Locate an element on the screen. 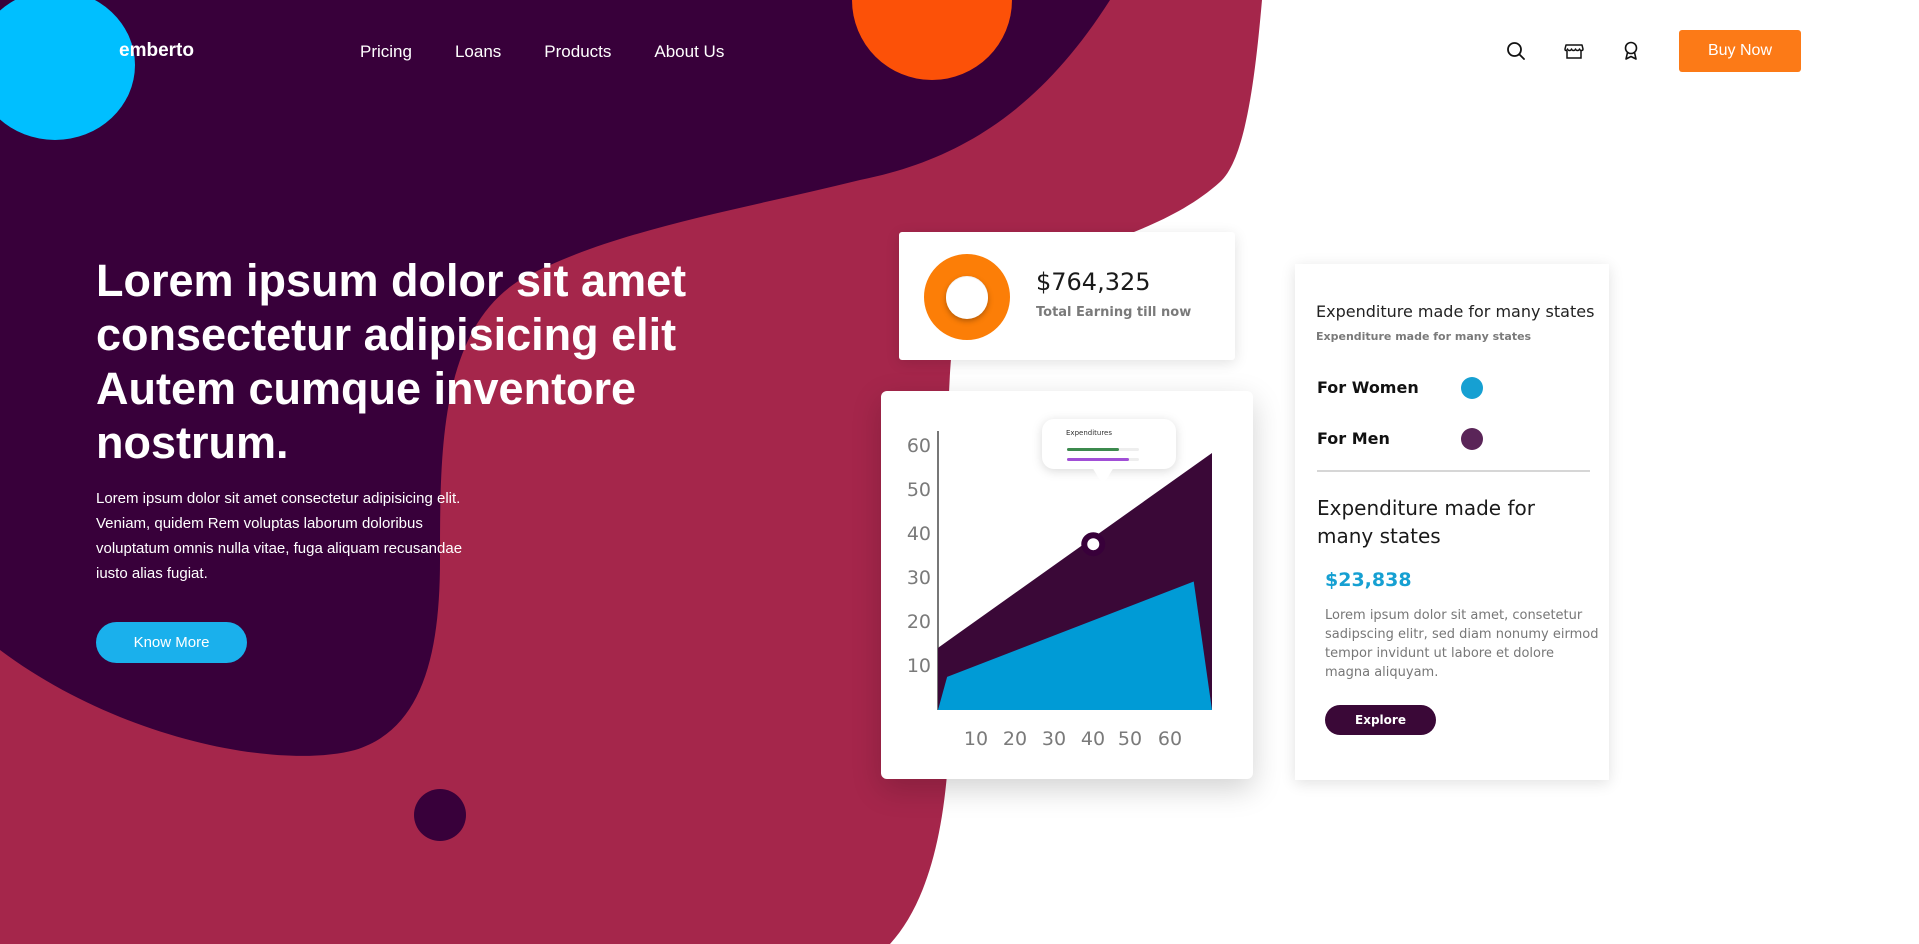 The height and width of the screenshot is (944, 1919). expenditure-divider is located at coordinates (1453, 471).